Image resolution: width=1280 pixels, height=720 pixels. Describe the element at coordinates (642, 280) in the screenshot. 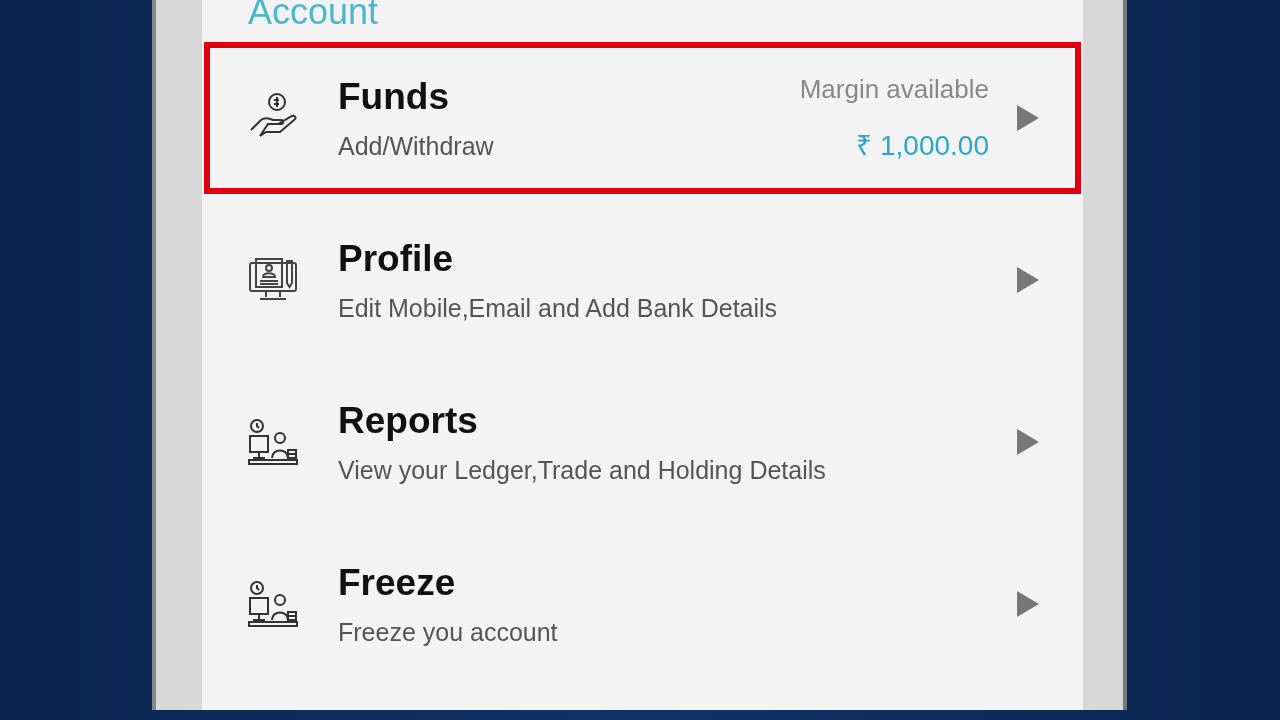

I see `menu-item: Profile Edit Mobile,Email and Add Bank Details` at that location.